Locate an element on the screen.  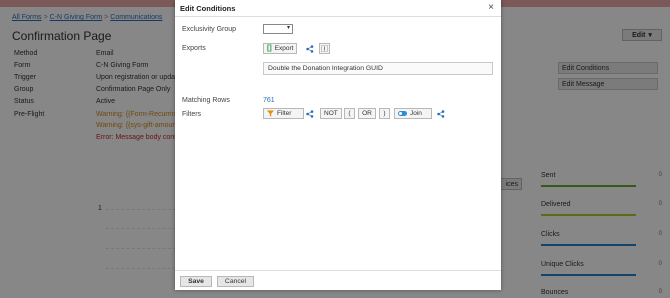
bracket-export-icon: [] is located at coordinates (269, 48).